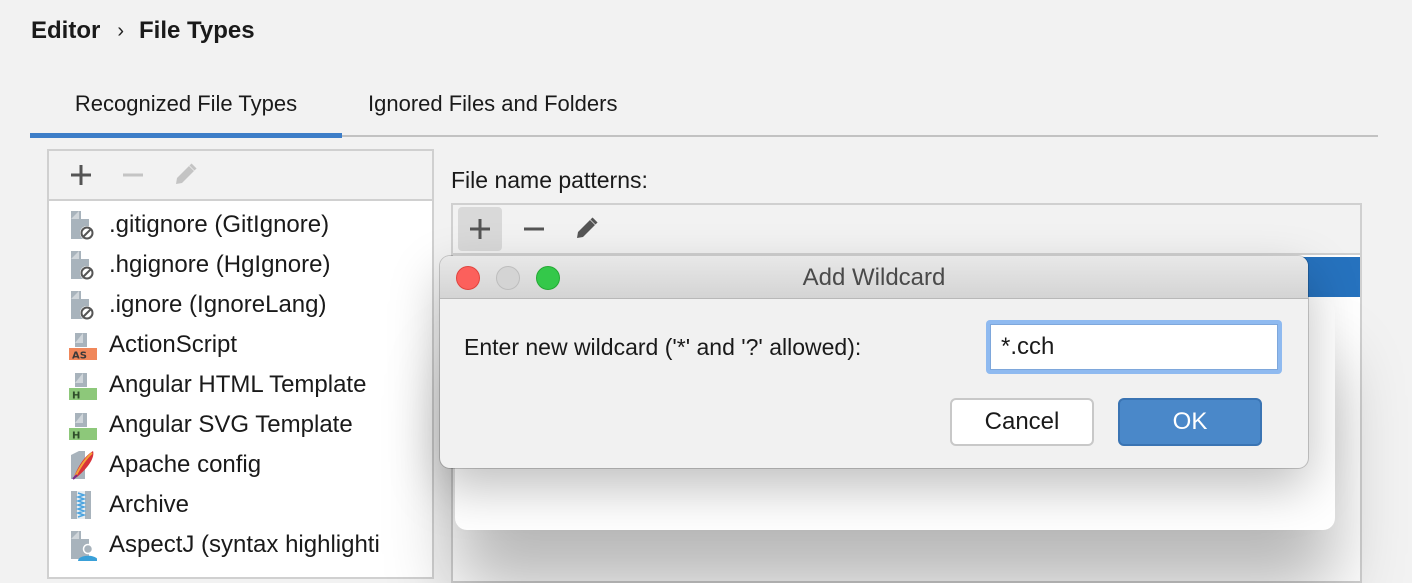 The height and width of the screenshot is (583, 1412). I want to click on edit-pattern-button, so click(586, 229).